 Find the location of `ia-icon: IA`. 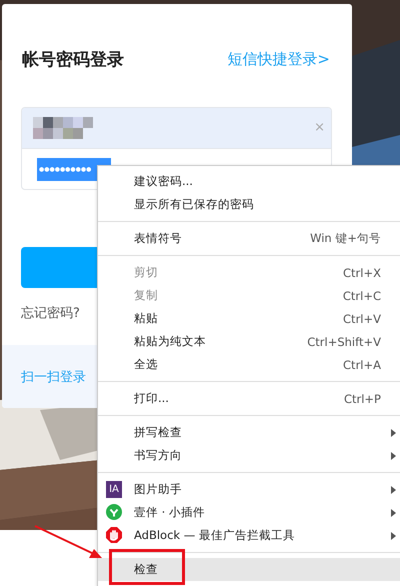

ia-icon: IA is located at coordinates (114, 489).